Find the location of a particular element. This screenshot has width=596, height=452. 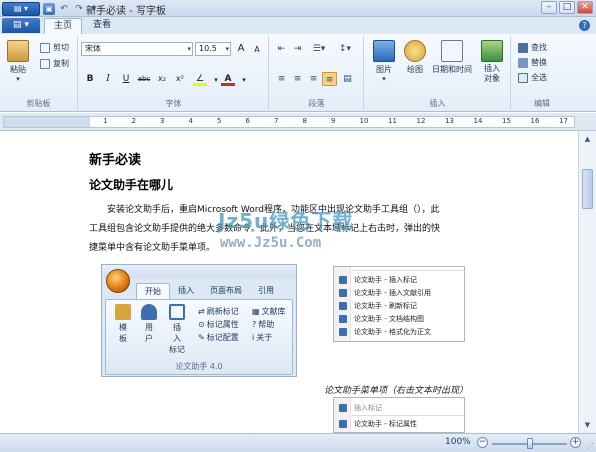

insert-mark-icon is located at coordinates (177, 312).